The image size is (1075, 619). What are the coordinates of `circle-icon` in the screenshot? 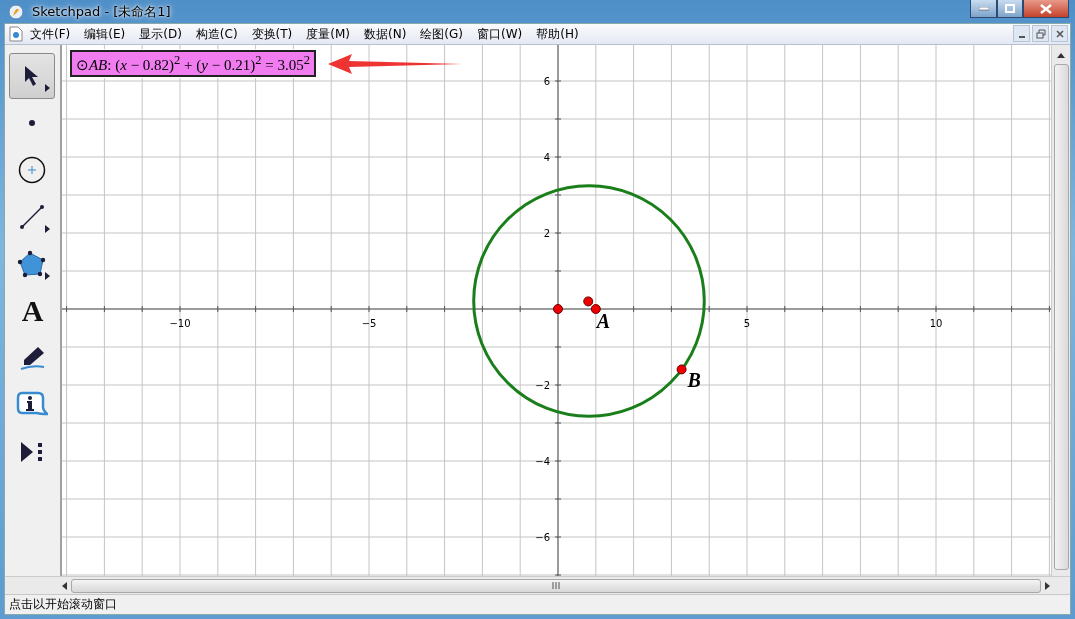 It's located at (32, 170).